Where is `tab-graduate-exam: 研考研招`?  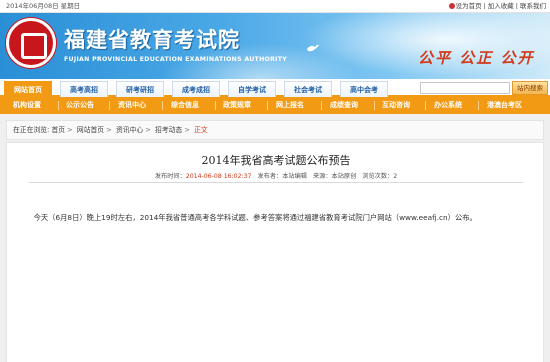
tab-graduate-exam: 研考研招 is located at coordinates (140, 89).